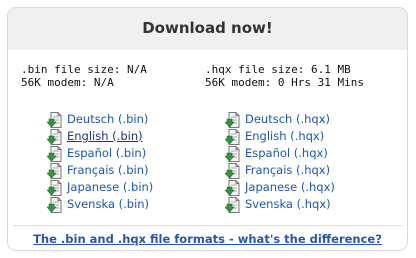 This screenshot has height=258, width=416. I want to click on bin-download-link: Svenska (.bin), so click(108, 204).